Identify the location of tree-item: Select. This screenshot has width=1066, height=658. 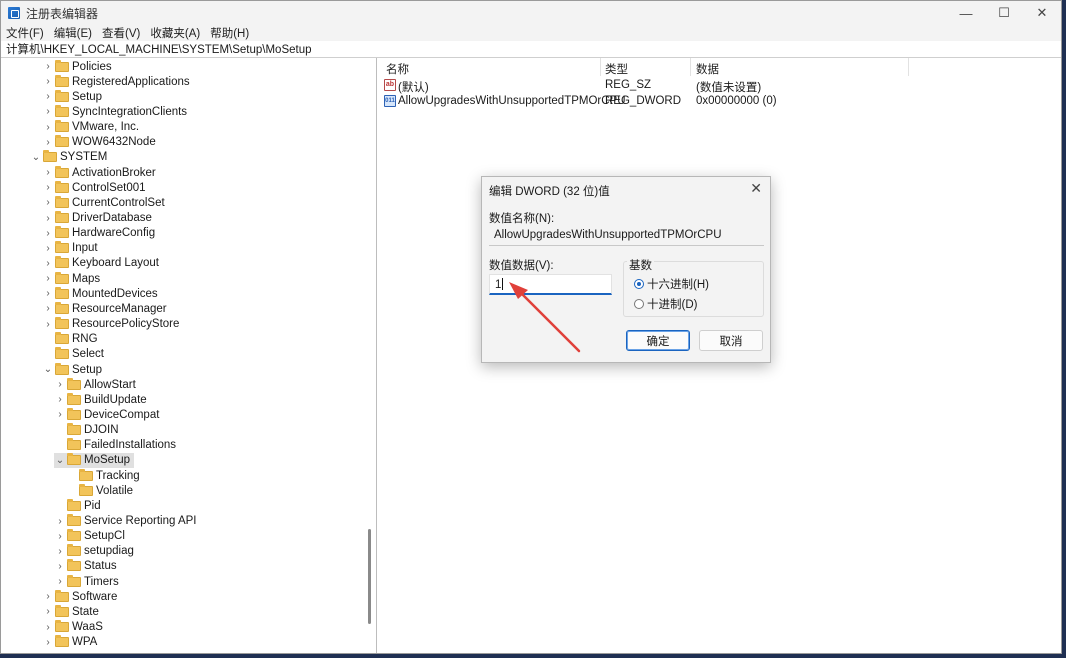
(73, 354).